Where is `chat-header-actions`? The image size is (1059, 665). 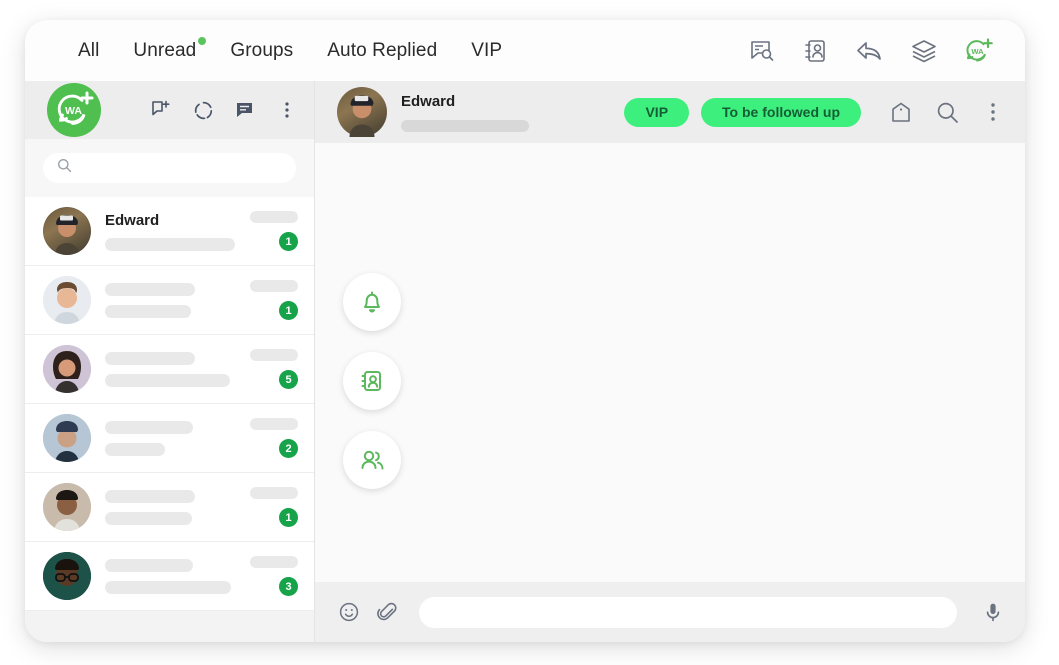
chat-header-actions is located at coordinates (947, 112).